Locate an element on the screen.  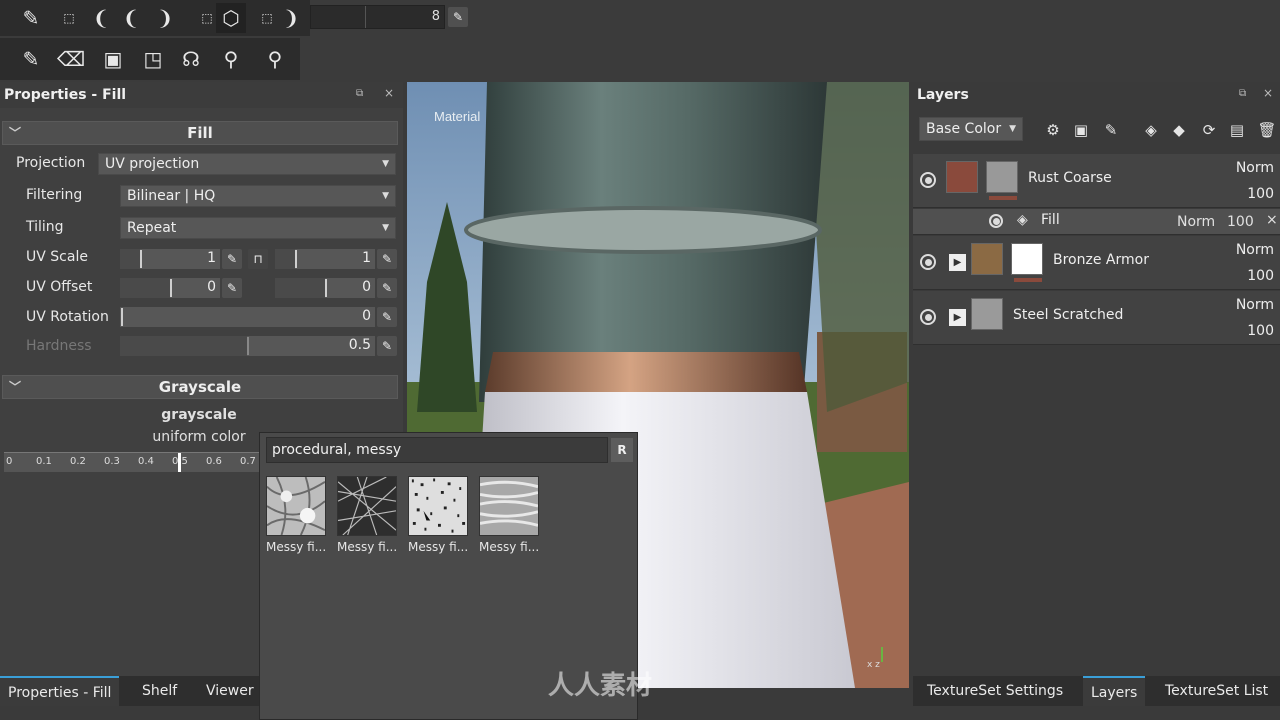
ruler-tick: 0.4 is located at coordinates (146, 461).